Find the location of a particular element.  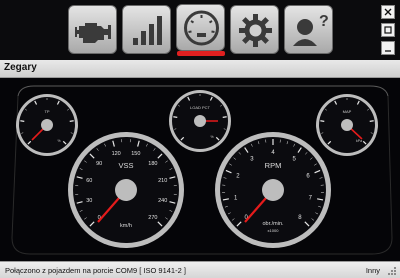

gear-icon is located at coordinates (255, 30).